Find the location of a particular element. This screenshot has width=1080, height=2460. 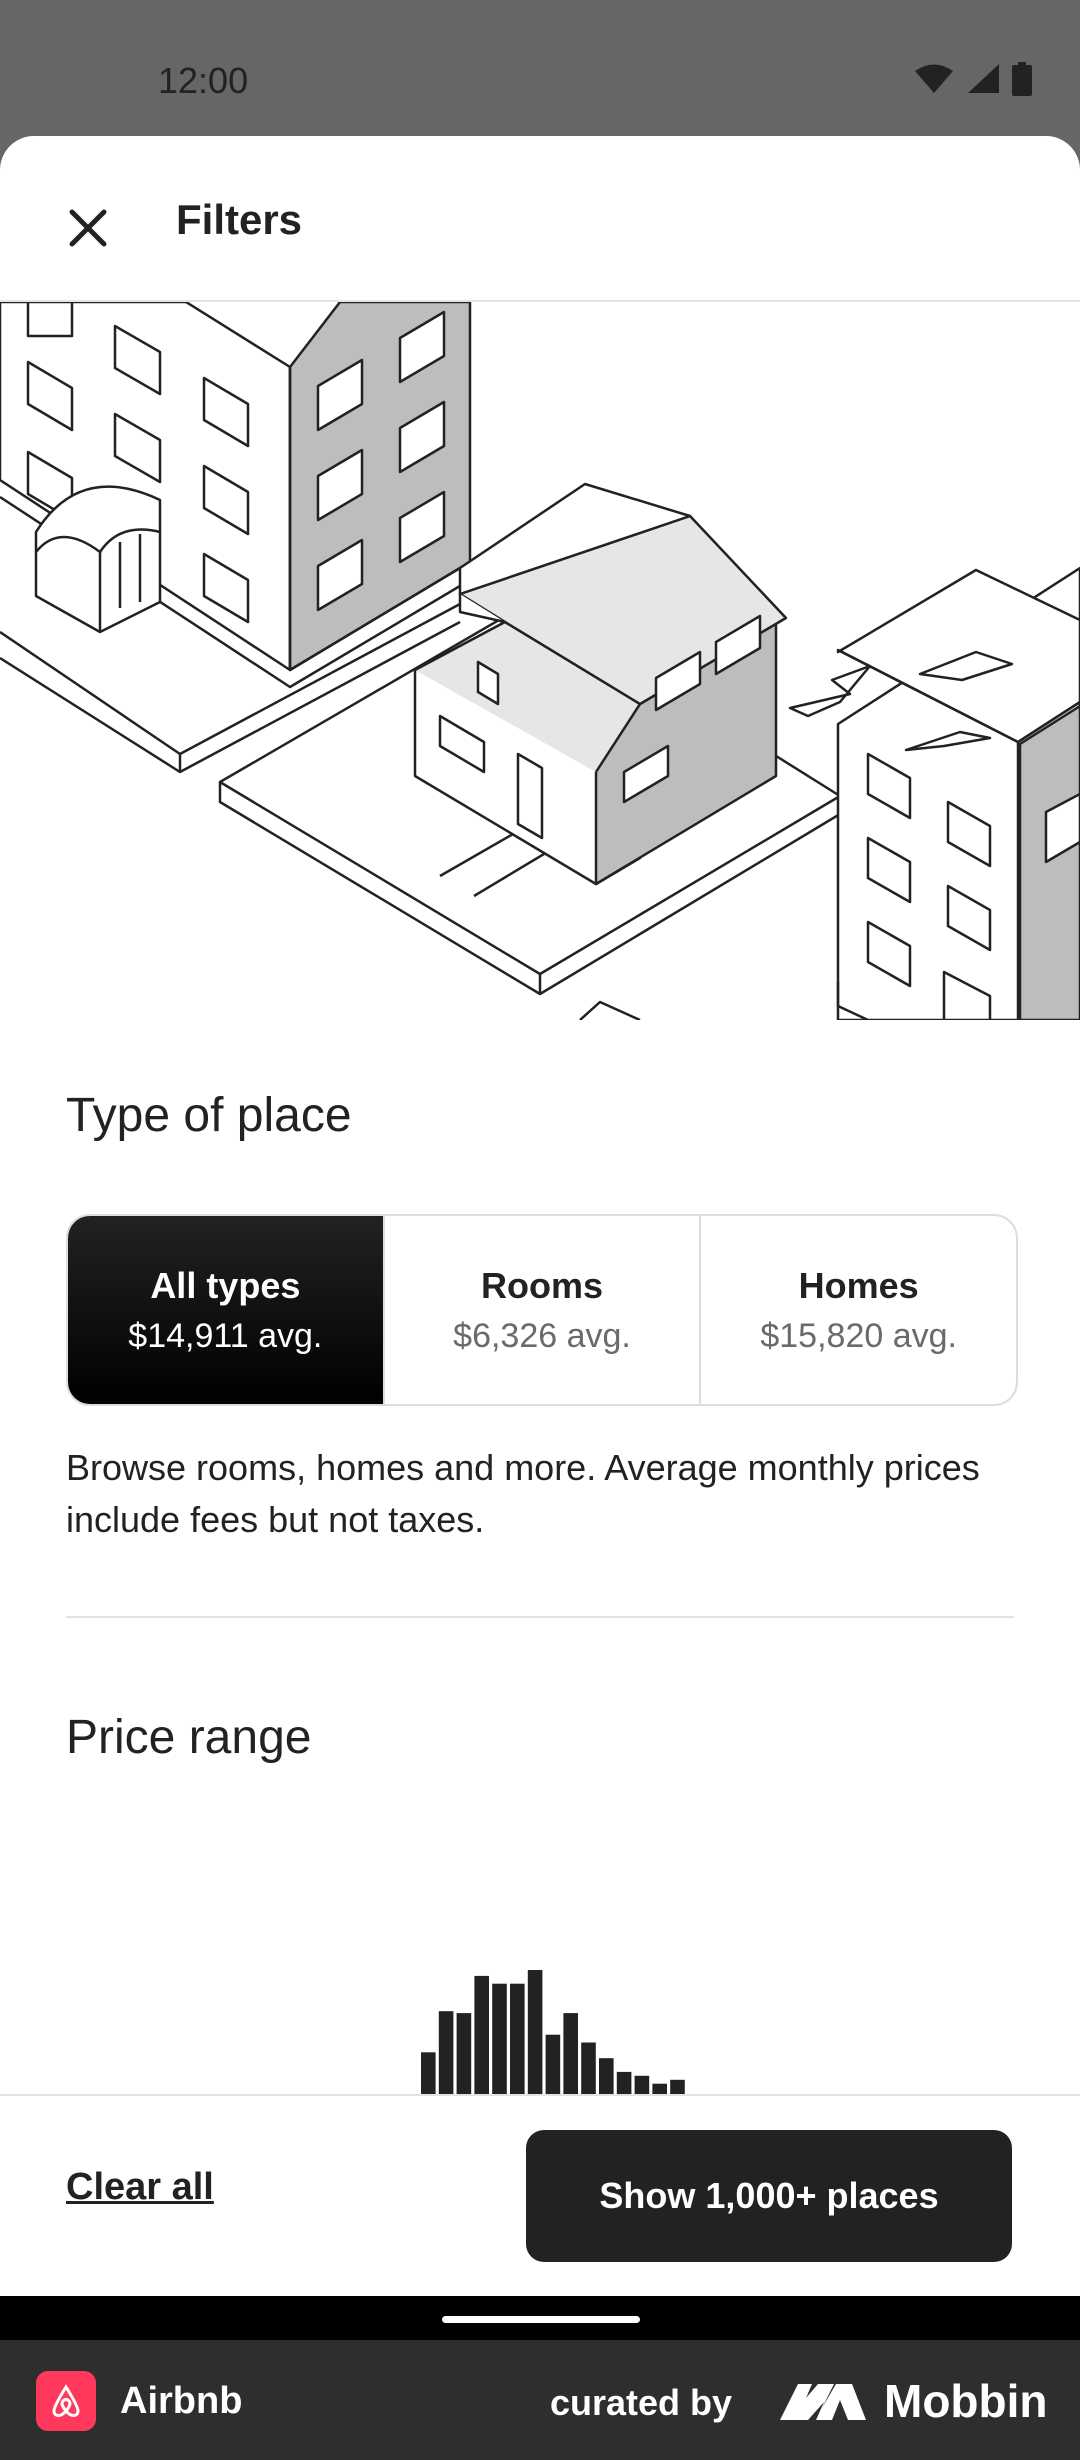

place-type-label: All types is located at coordinates (225, 1285).